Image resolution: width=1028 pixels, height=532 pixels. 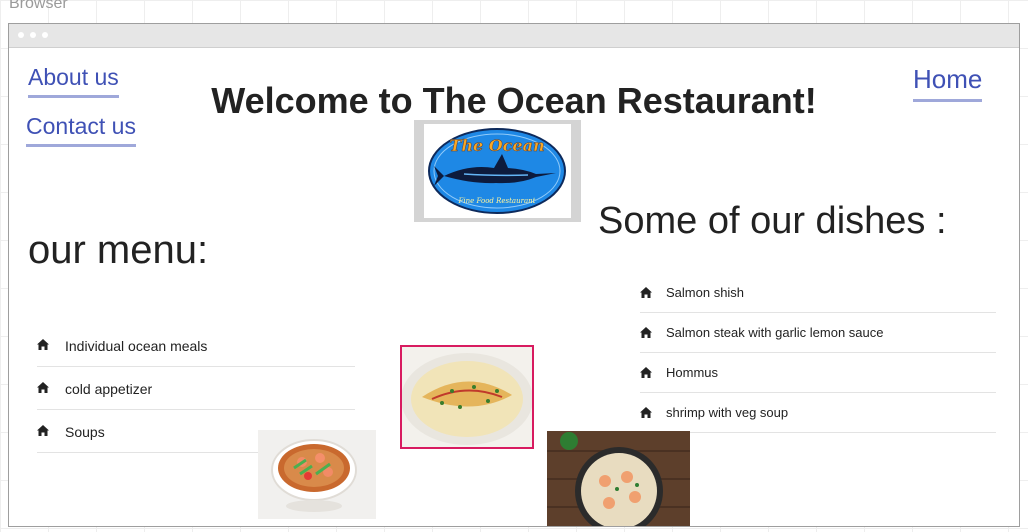 What do you see at coordinates (692, 372) in the screenshot?
I see `dish-item-label: Hommus` at bounding box center [692, 372].